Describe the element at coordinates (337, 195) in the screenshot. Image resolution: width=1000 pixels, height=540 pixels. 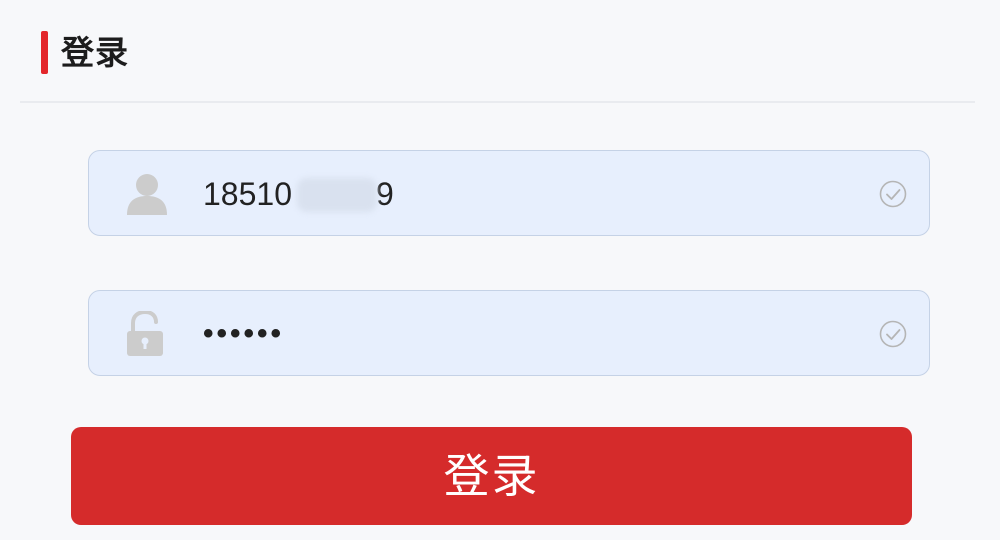
I see `username-redaction-blur` at that location.